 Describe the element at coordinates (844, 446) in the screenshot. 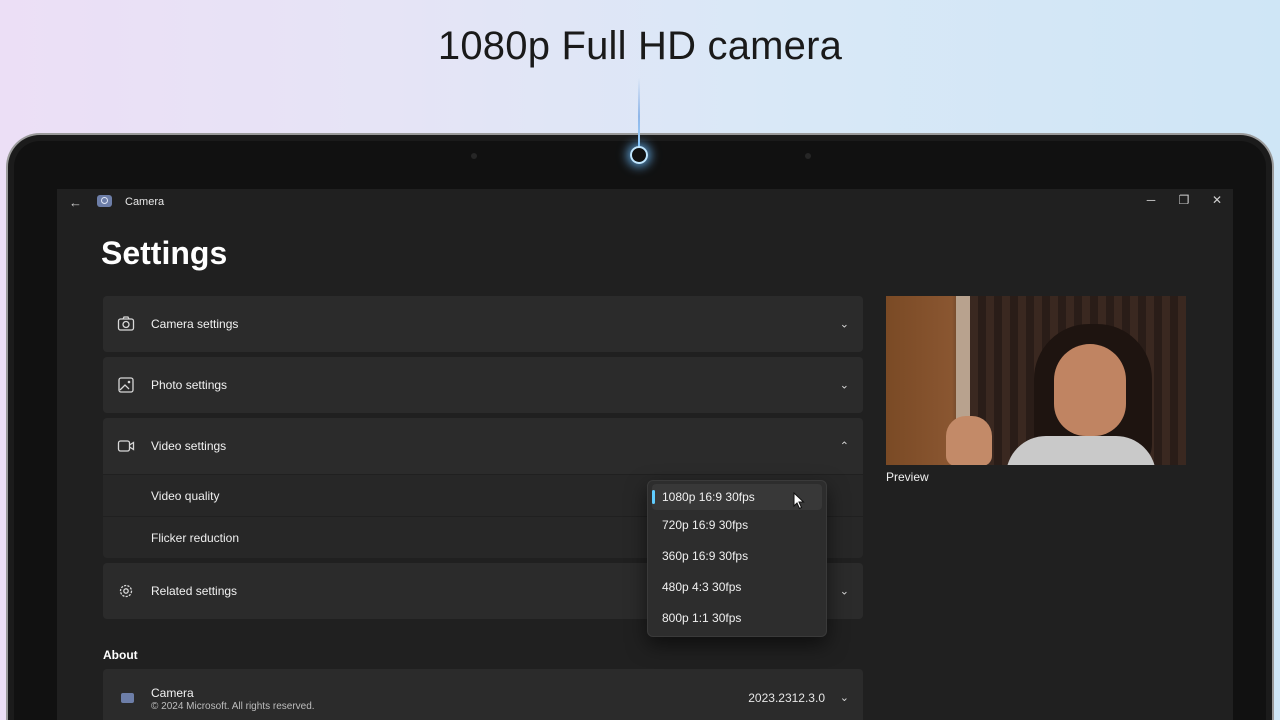

I see `chevron-up-icon: ⌃` at that location.